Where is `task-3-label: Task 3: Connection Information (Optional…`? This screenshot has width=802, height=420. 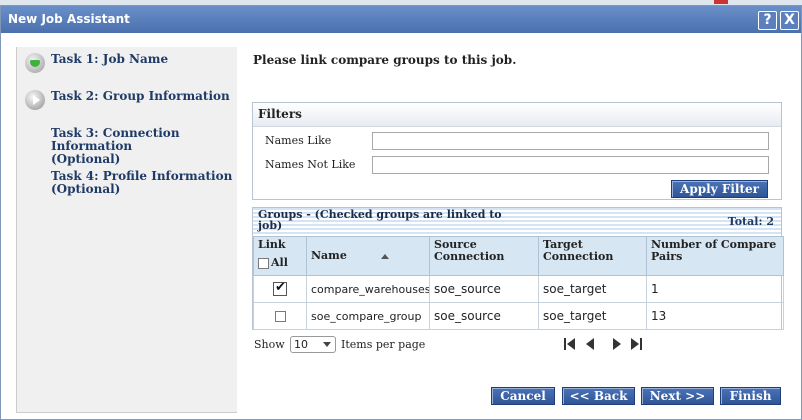
task-3-label: Task 3: Connection Information (Optional… is located at coordinates (126, 146).